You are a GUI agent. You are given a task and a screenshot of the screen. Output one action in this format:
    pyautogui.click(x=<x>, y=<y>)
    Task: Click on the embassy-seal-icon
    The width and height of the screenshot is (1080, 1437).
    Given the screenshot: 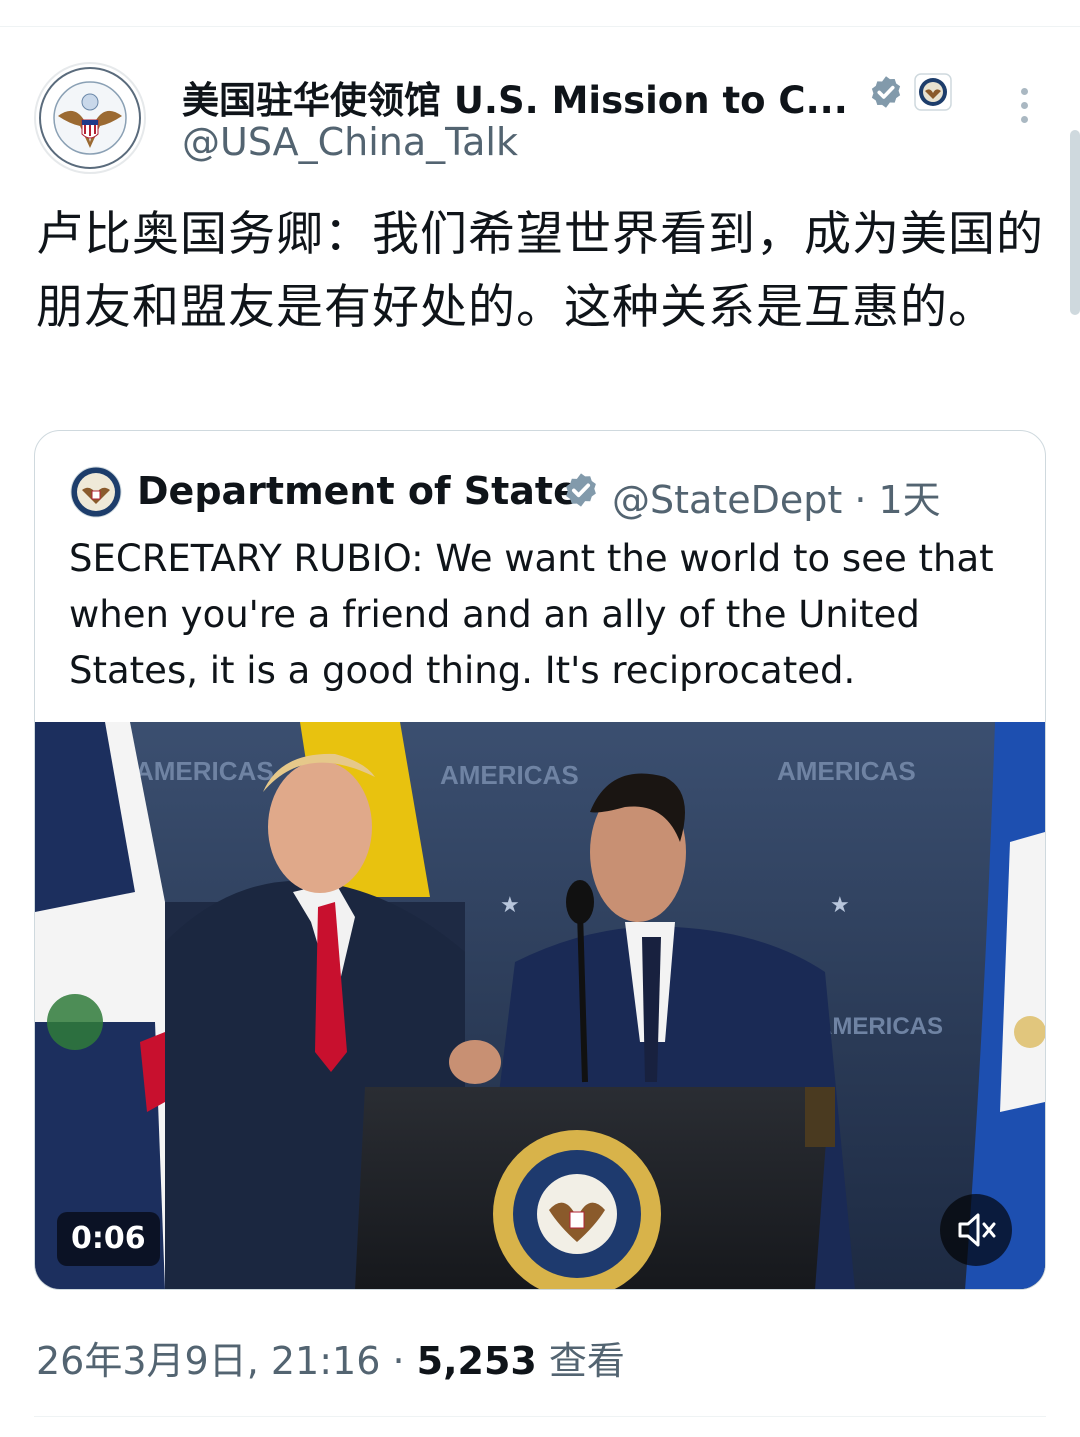 What is the action you would take?
    pyautogui.click(x=90, y=118)
    